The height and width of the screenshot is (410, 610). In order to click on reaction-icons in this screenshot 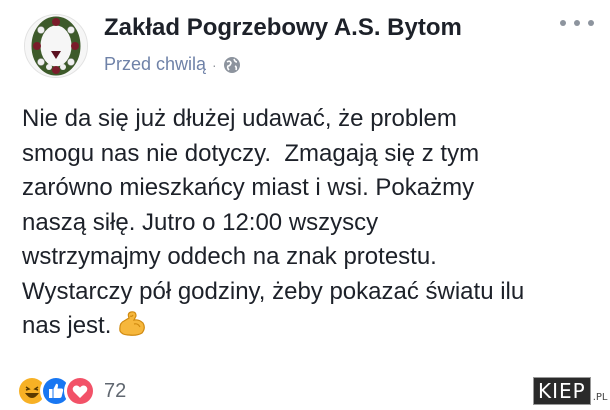, I will do `click(56, 391)`.